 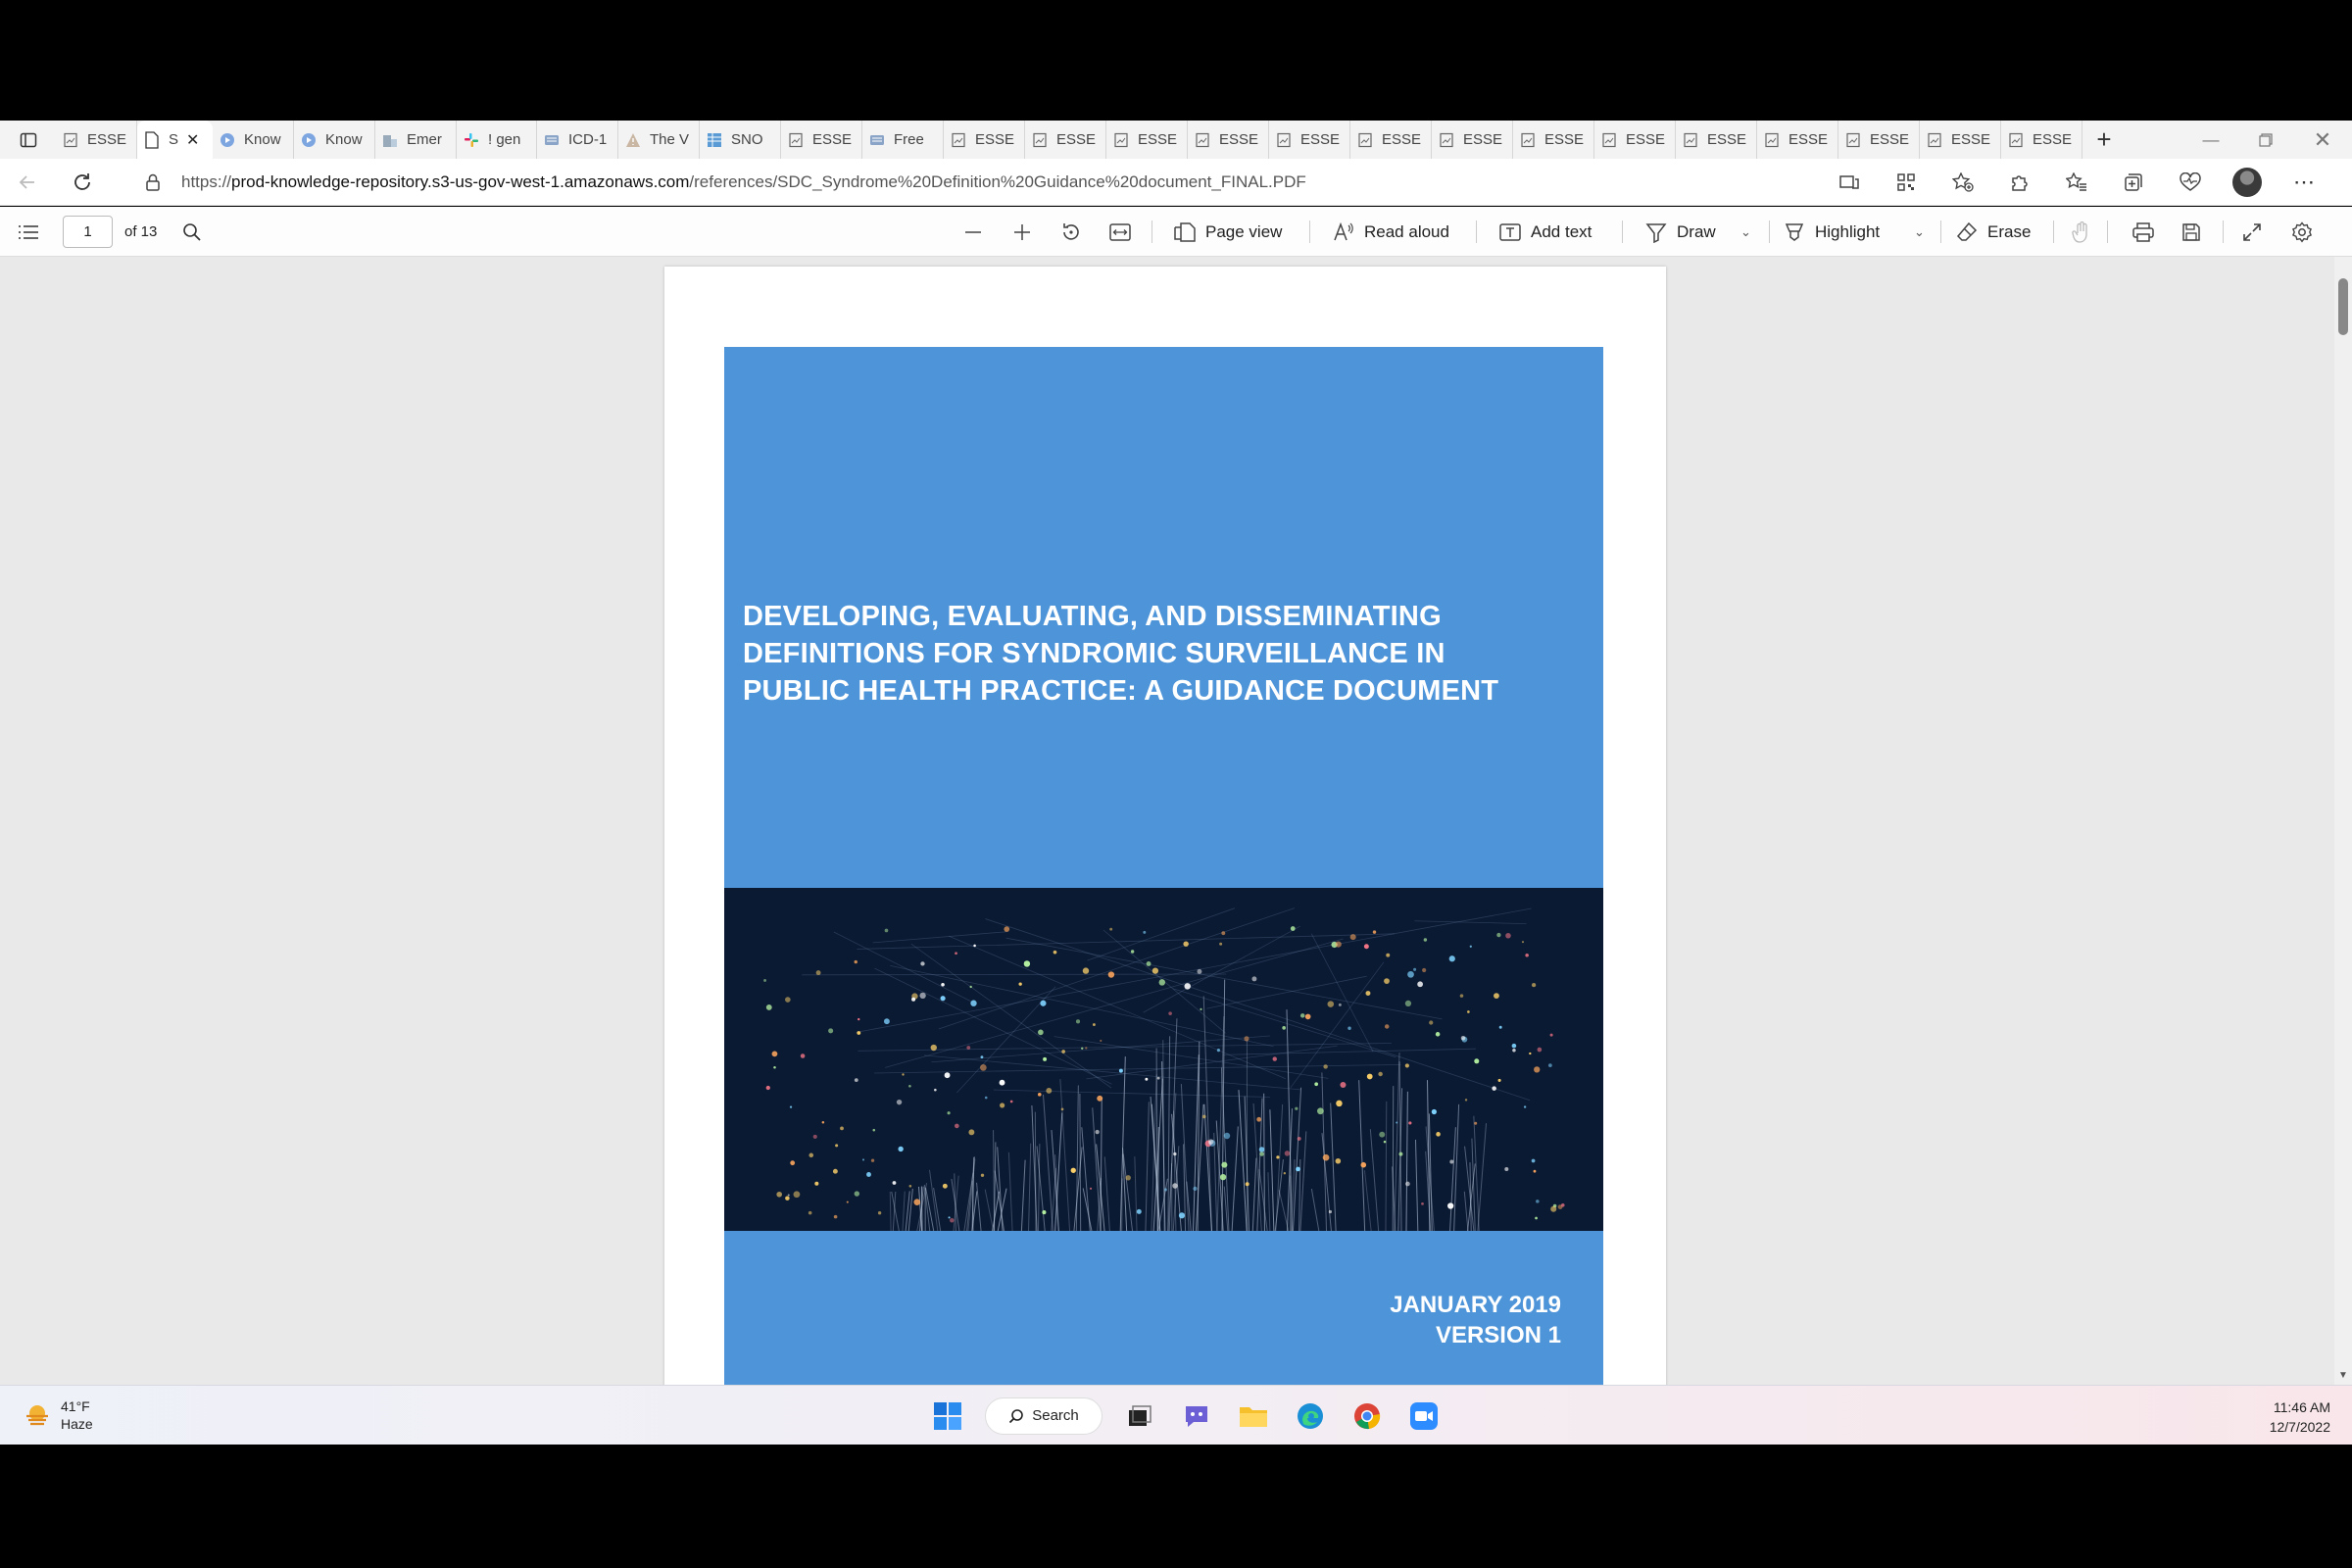 I want to click on contents-button, so click(x=28, y=232).